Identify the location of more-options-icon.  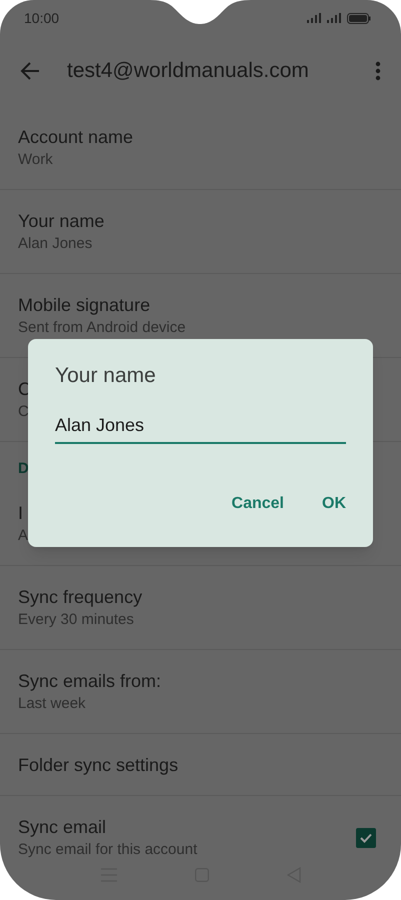
(378, 71).